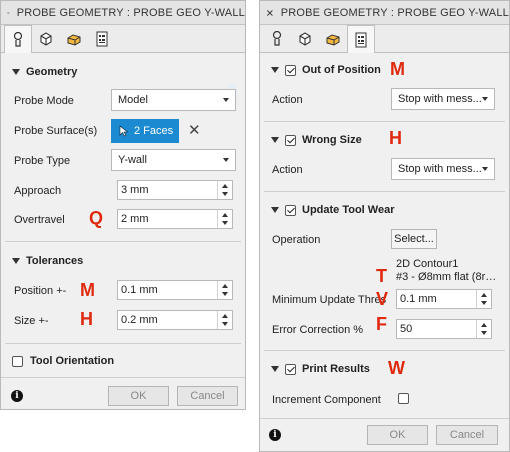  I want to click on out-of-position-action-label: Action, so click(287, 100).